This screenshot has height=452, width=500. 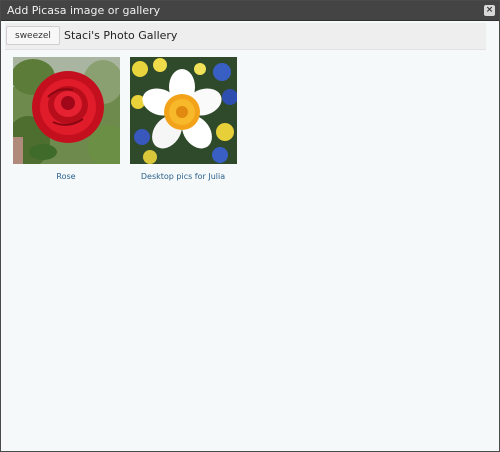 I want to click on album-item-desktop-pics: Desktop pics for Julia, so click(x=183, y=119).